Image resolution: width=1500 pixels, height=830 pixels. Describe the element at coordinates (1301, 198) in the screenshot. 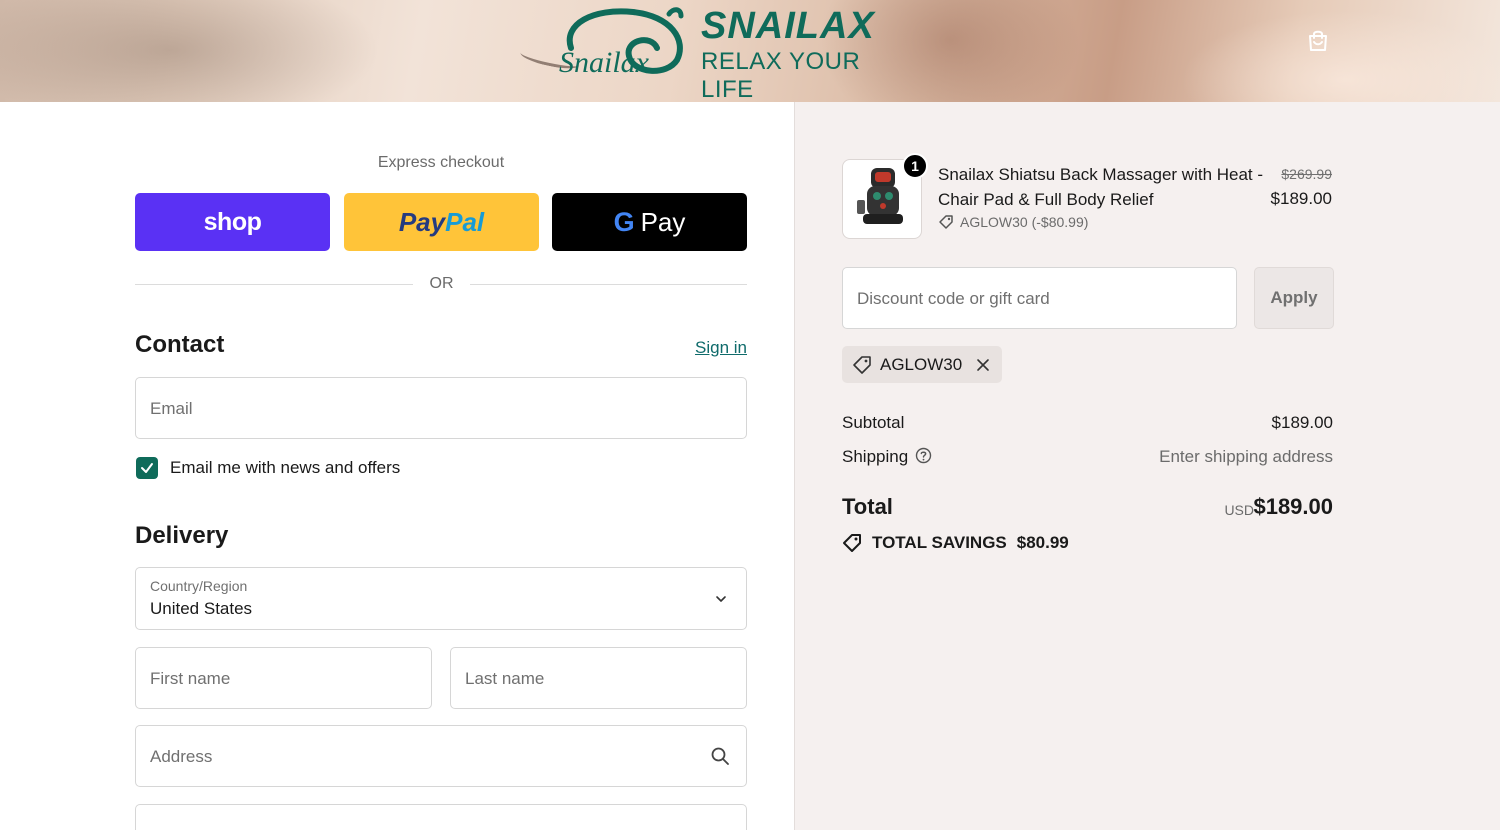

I see `item-price: $189.00` at that location.